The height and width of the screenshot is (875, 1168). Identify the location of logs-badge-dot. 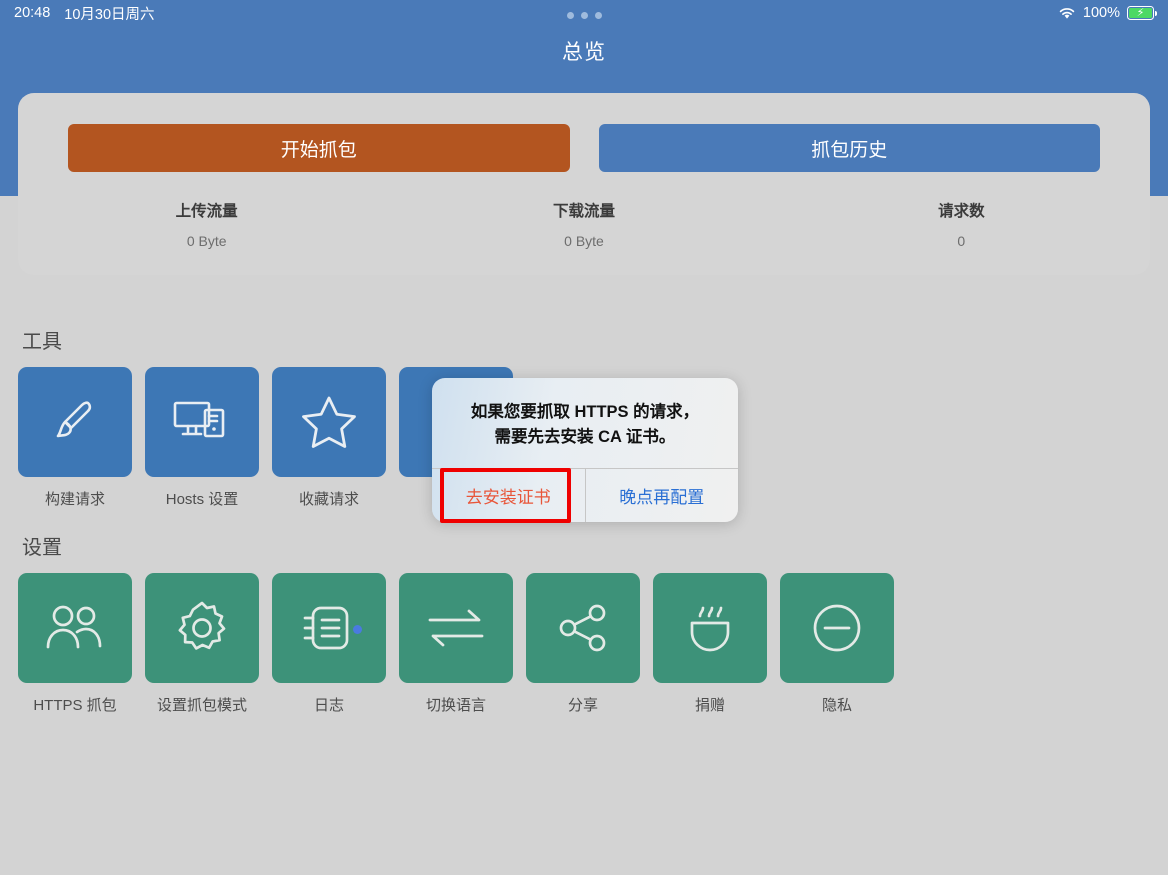
(357, 629).